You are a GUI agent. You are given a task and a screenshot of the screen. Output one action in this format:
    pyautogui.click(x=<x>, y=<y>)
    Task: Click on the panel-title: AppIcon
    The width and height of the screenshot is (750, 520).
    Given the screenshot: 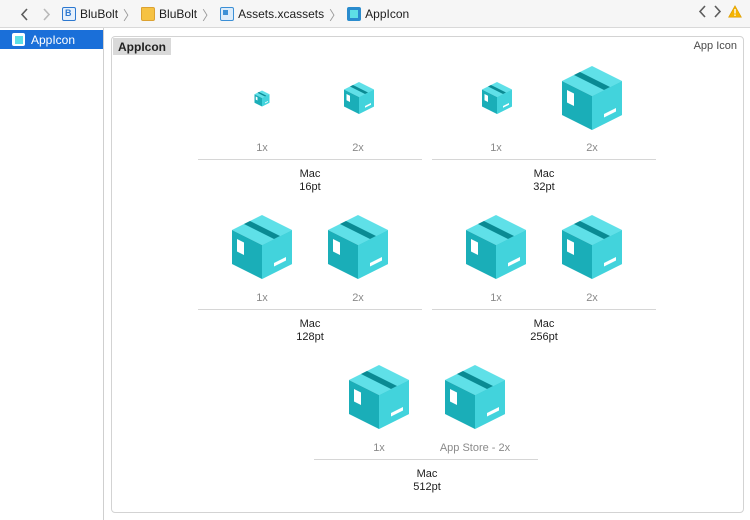 What is the action you would take?
    pyautogui.click(x=142, y=46)
    